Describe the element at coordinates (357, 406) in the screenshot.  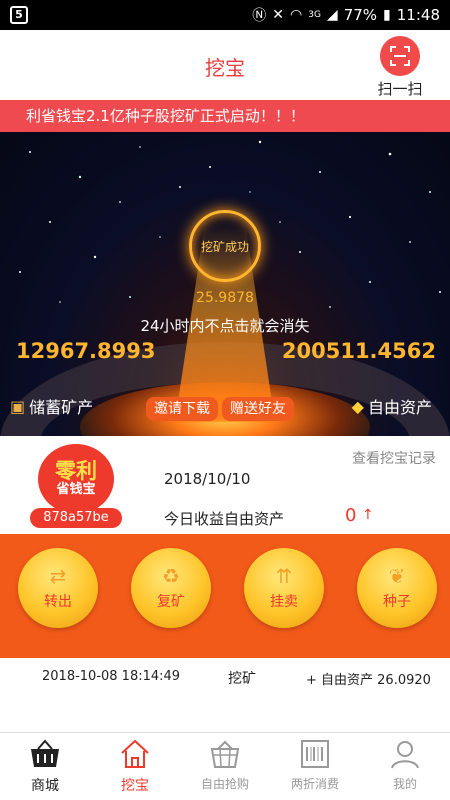
I see `diamond-icon: ◆` at that location.